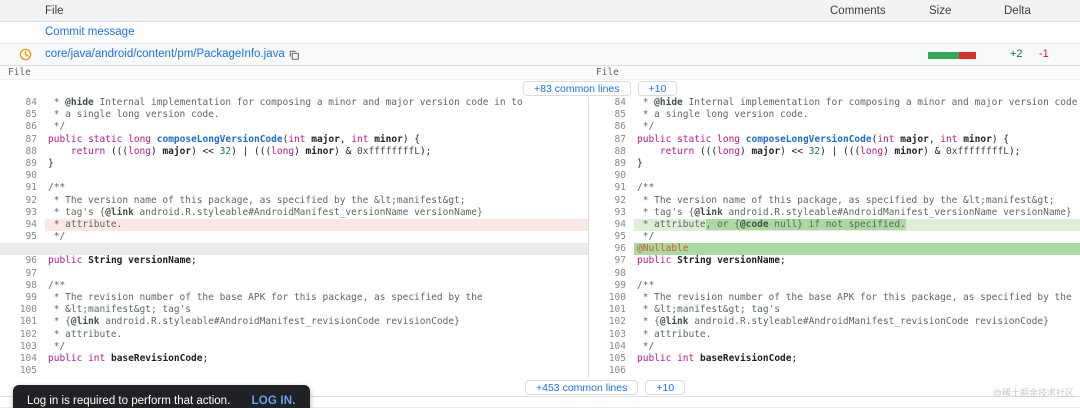 The width and height of the screenshot is (1080, 408). Describe the element at coordinates (294, 55) in the screenshot. I see `copy-icon` at that location.